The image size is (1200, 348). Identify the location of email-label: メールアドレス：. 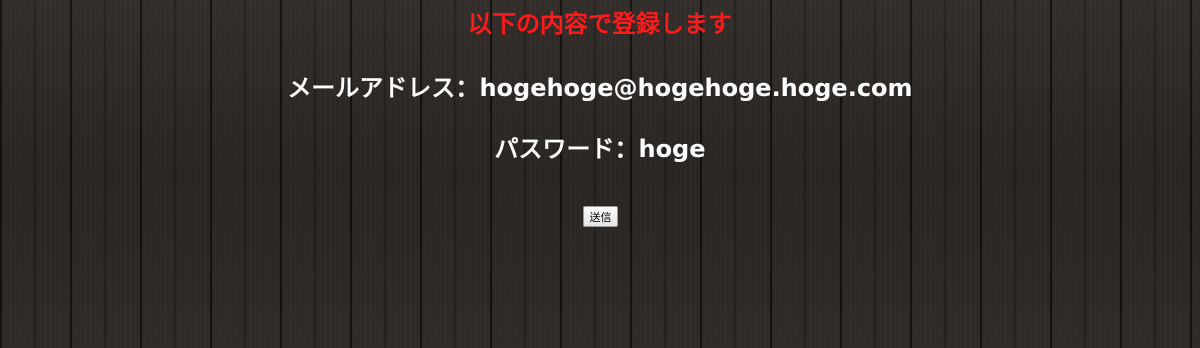
(383, 88).